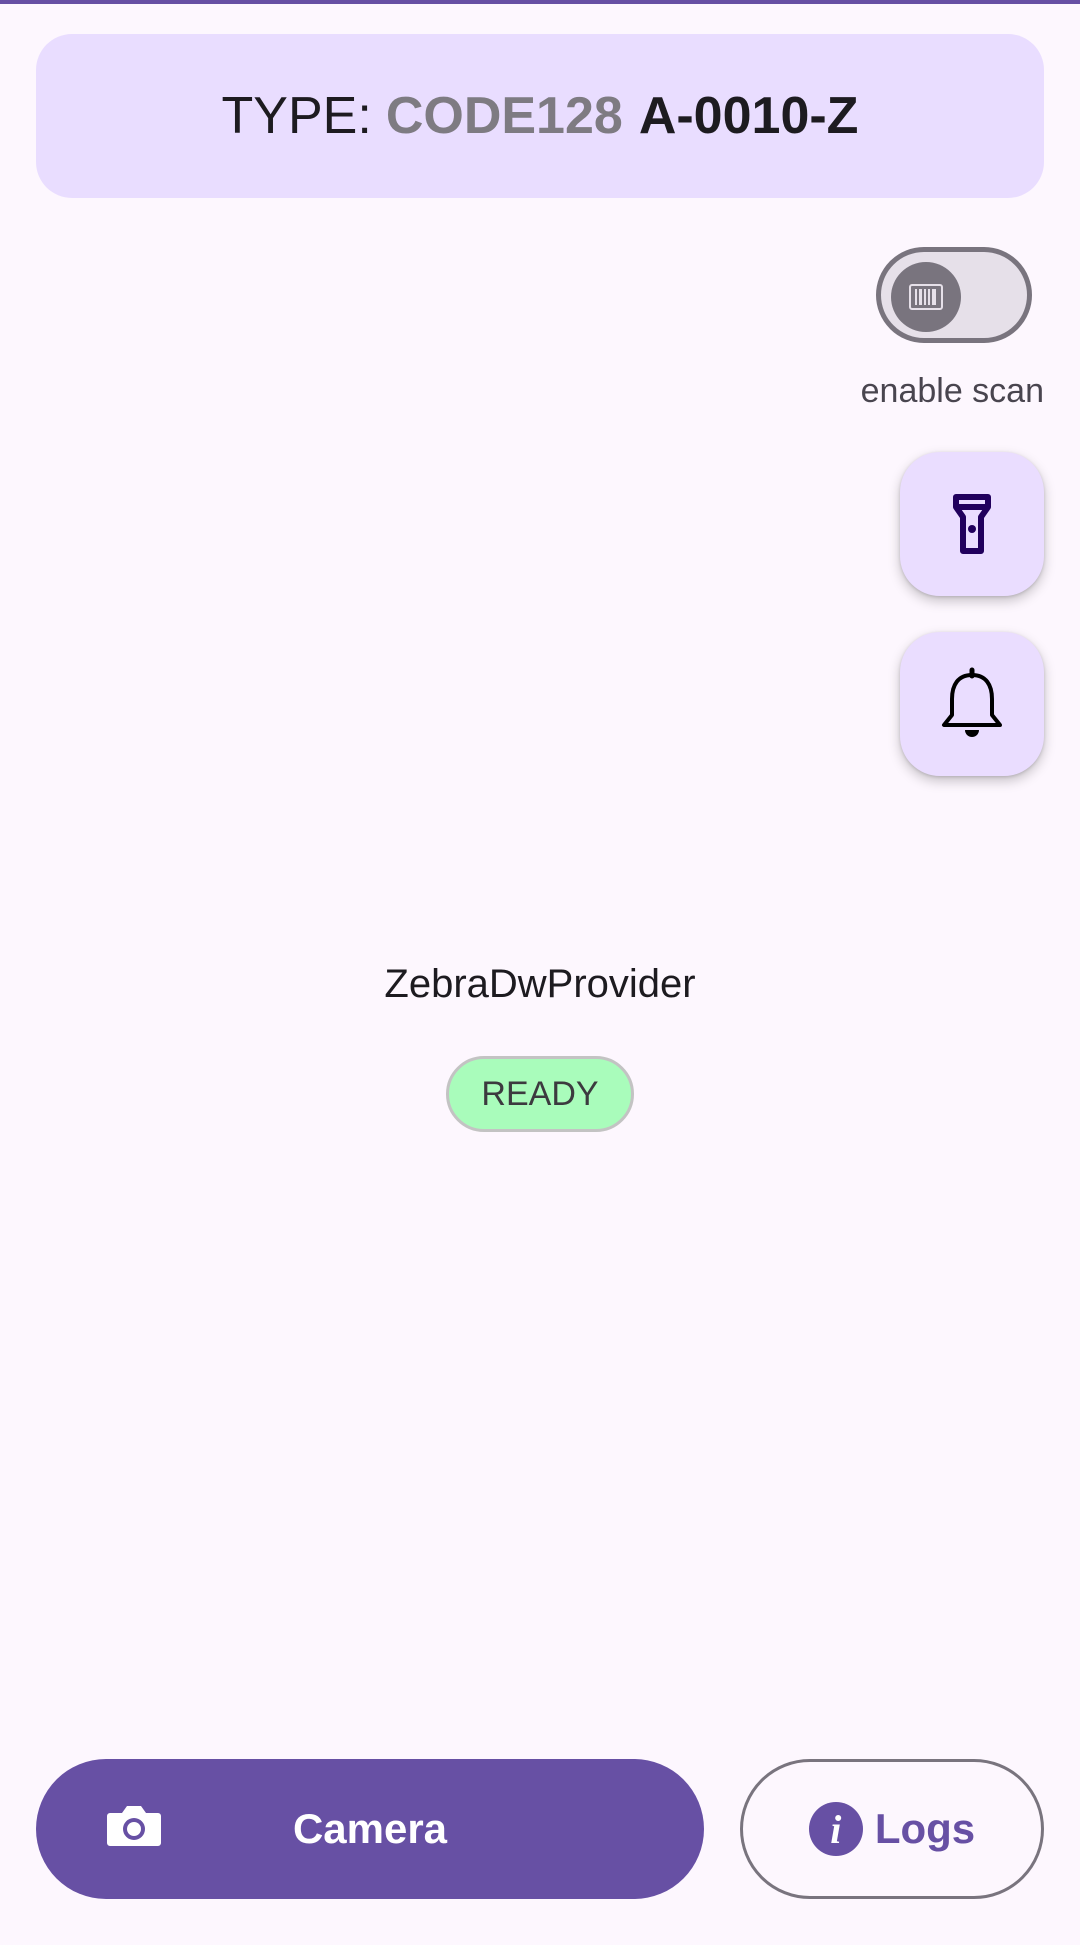  What do you see at coordinates (296, 116) in the screenshot?
I see `type-label: TYPE:` at bounding box center [296, 116].